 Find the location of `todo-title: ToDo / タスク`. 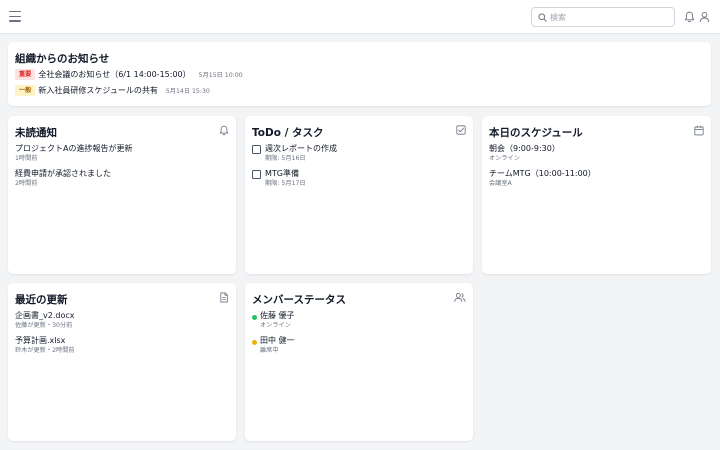

todo-title: ToDo / タスク is located at coordinates (288, 133).